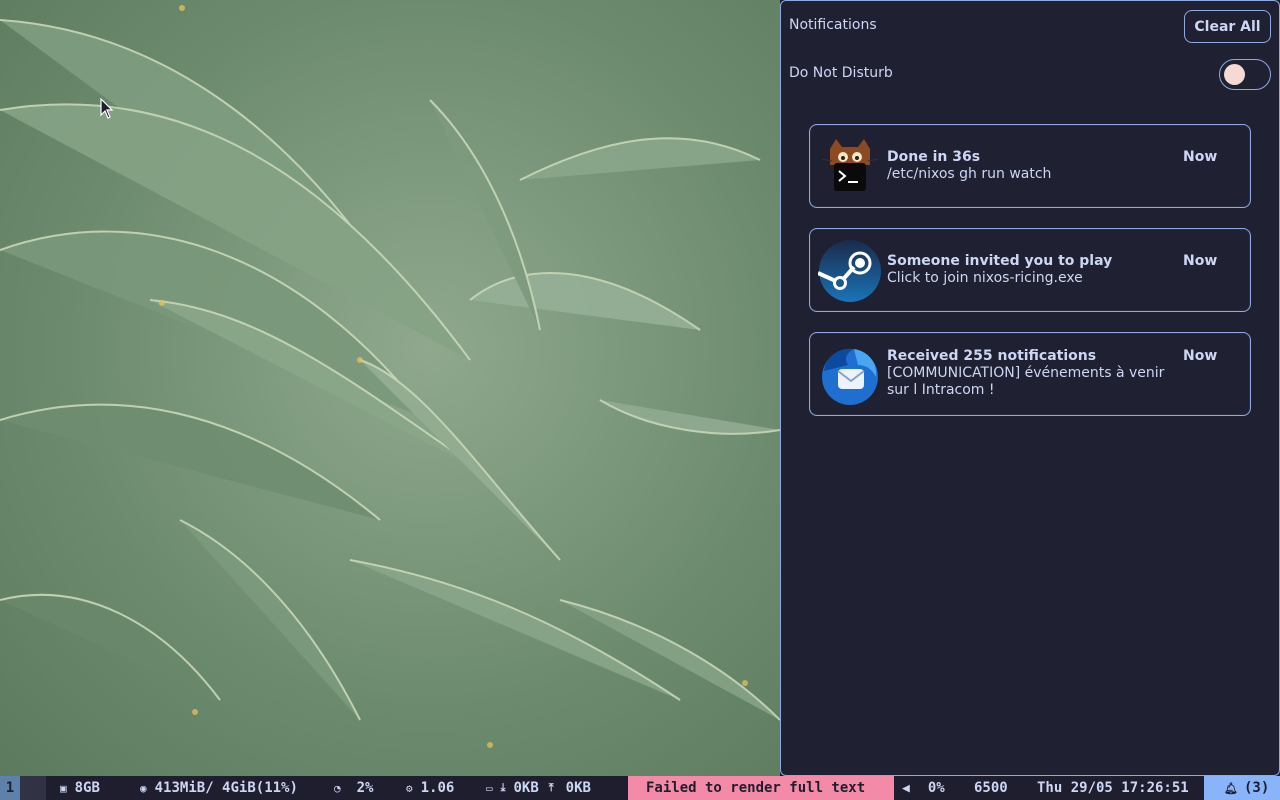 Image resolution: width=1280 pixels, height=800 pixels. Describe the element at coordinates (551, 787) in the screenshot. I see `upload-icon: ⤒` at that location.